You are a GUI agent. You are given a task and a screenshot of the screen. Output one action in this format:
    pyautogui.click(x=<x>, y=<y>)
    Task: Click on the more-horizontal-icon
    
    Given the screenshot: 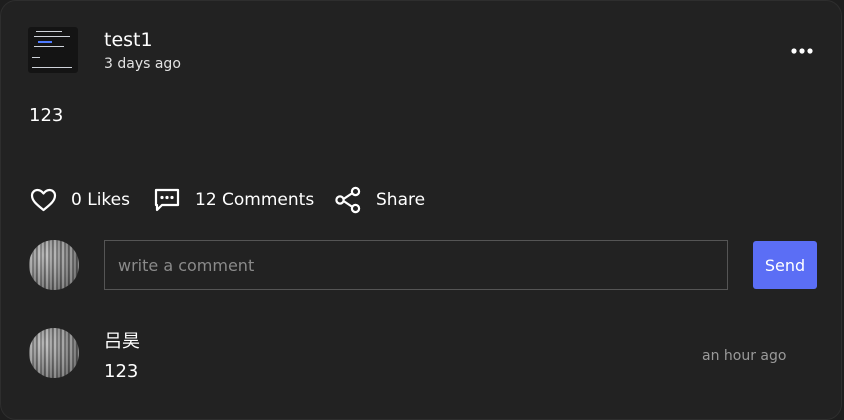 What is the action you would take?
    pyautogui.click(x=802, y=51)
    